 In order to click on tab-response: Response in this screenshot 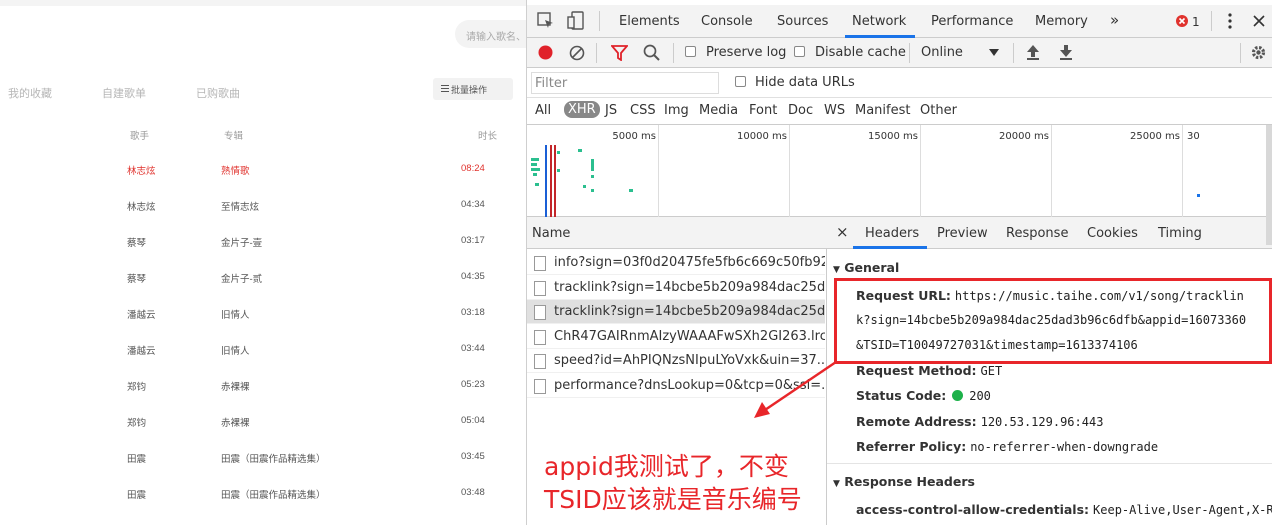, I will do `click(1037, 233)`.